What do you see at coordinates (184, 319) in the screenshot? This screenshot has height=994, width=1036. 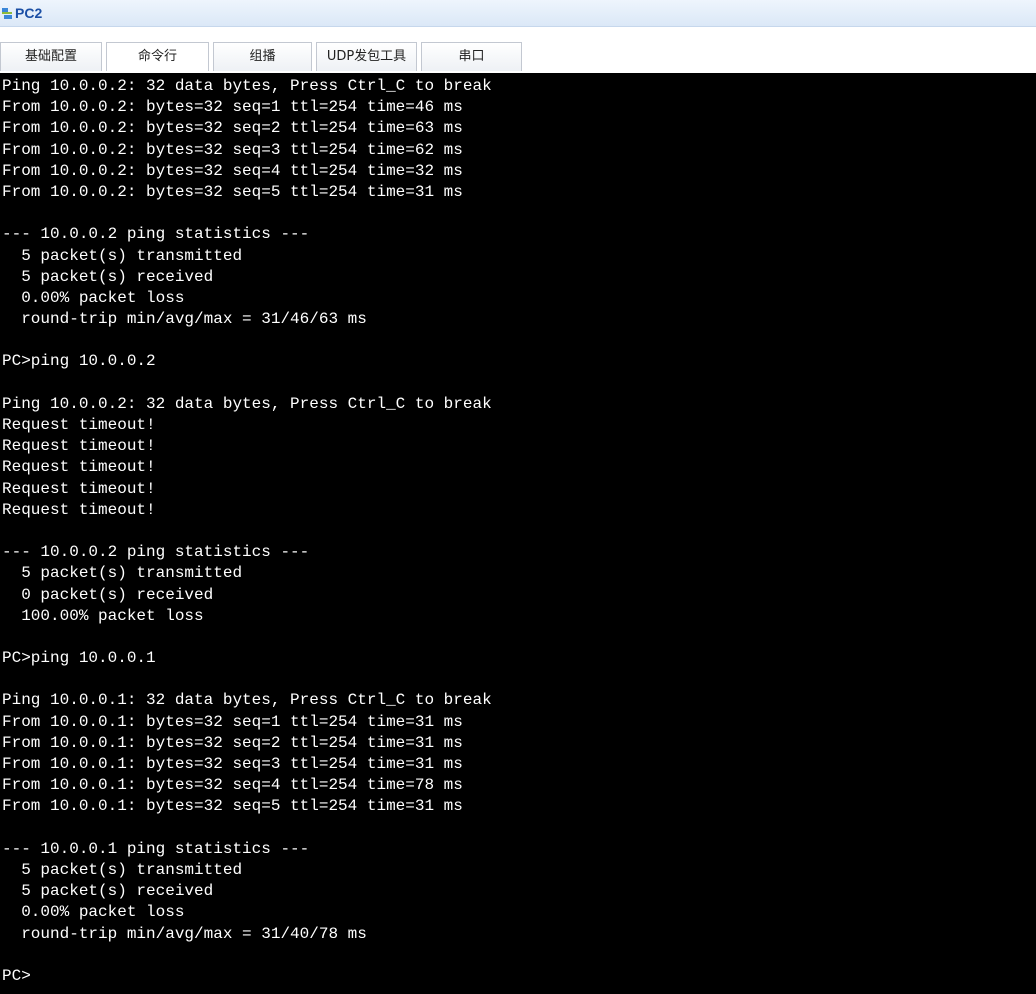 I see `terminal-line: round-trip min/avg/max = 31/46/63 ms` at bounding box center [184, 319].